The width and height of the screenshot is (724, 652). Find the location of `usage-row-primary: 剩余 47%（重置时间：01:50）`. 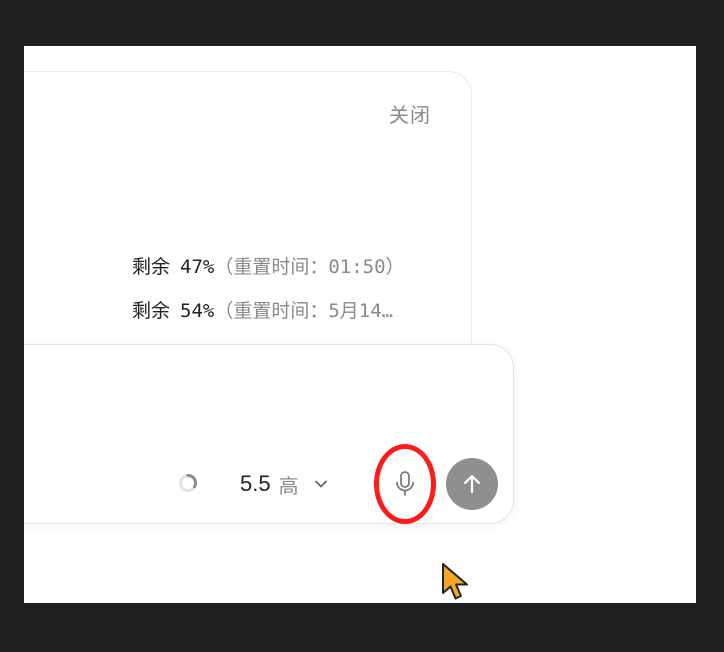

usage-row-primary: 剩余 47%（重置时间：01:50） is located at coordinates (268, 267).